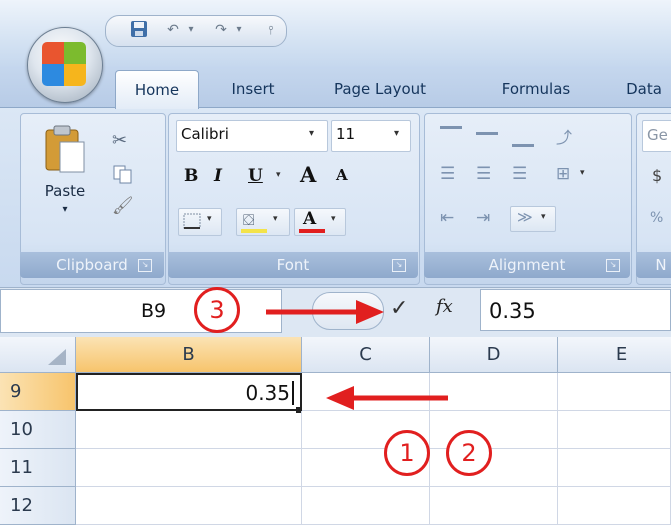 This screenshot has width=671, height=525. I want to click on tab-home: Home, so click(157, 89).